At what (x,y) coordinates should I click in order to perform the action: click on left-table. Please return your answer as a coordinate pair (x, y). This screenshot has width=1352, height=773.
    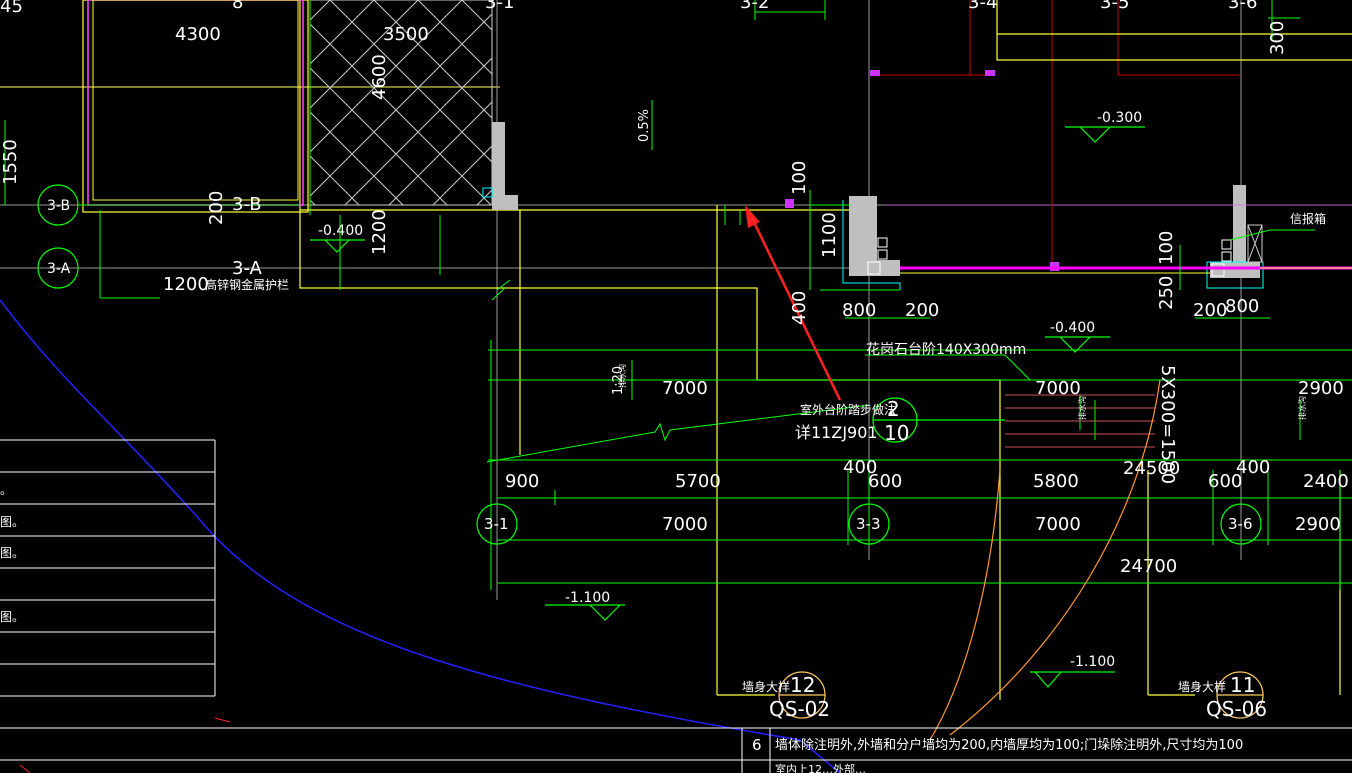
    Looking at the image, I should click on (108, 568).